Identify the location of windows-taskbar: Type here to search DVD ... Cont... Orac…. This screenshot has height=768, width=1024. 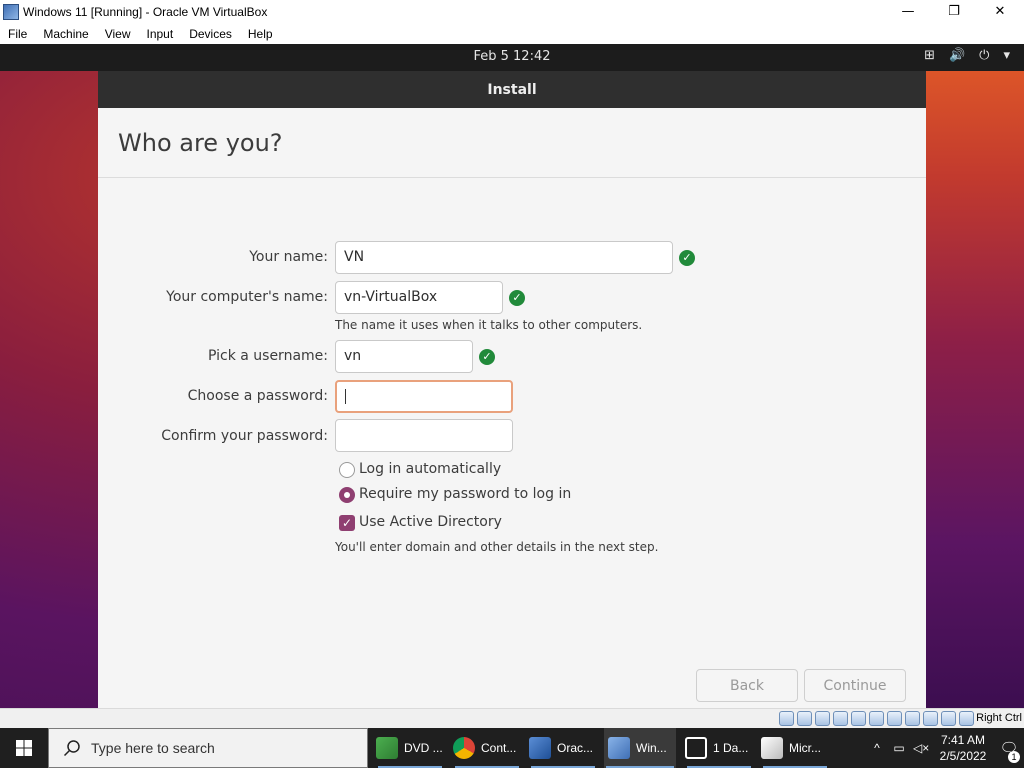
(512, 748).